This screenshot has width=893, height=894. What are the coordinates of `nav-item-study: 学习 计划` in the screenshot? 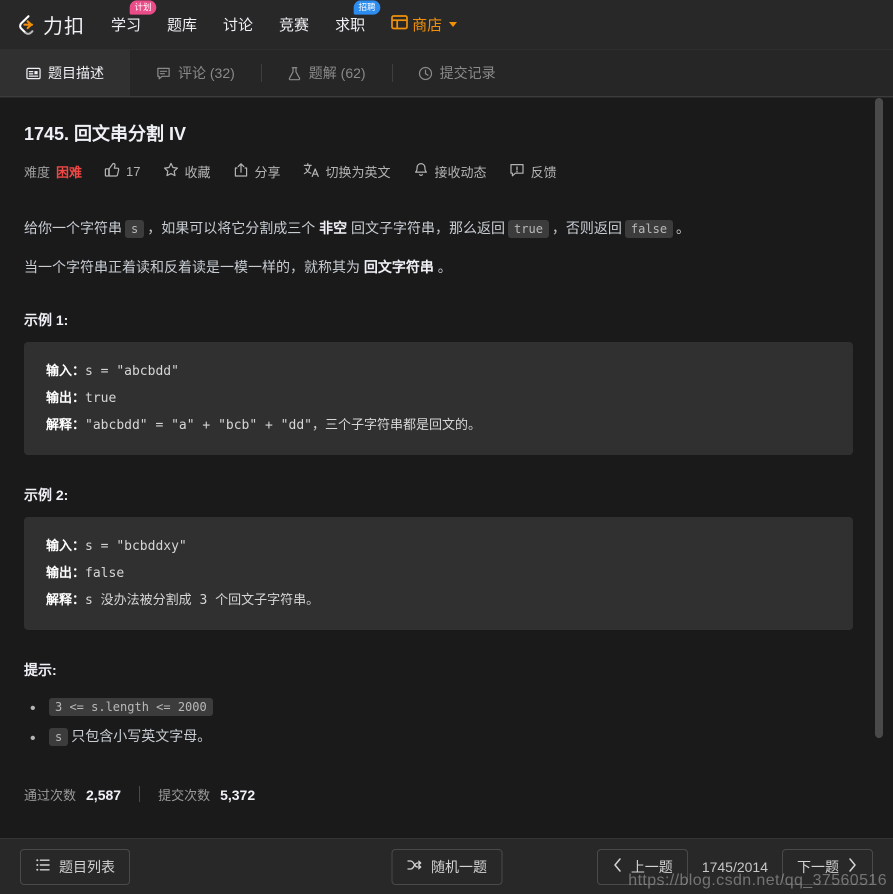 It's located at (134, 19).